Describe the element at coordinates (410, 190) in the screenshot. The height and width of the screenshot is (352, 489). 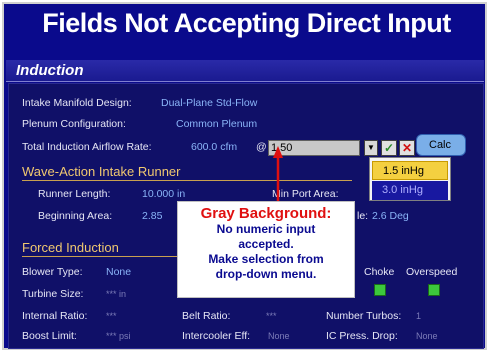
I see `dropdown-option-2: 3.0 inHg` at that location.